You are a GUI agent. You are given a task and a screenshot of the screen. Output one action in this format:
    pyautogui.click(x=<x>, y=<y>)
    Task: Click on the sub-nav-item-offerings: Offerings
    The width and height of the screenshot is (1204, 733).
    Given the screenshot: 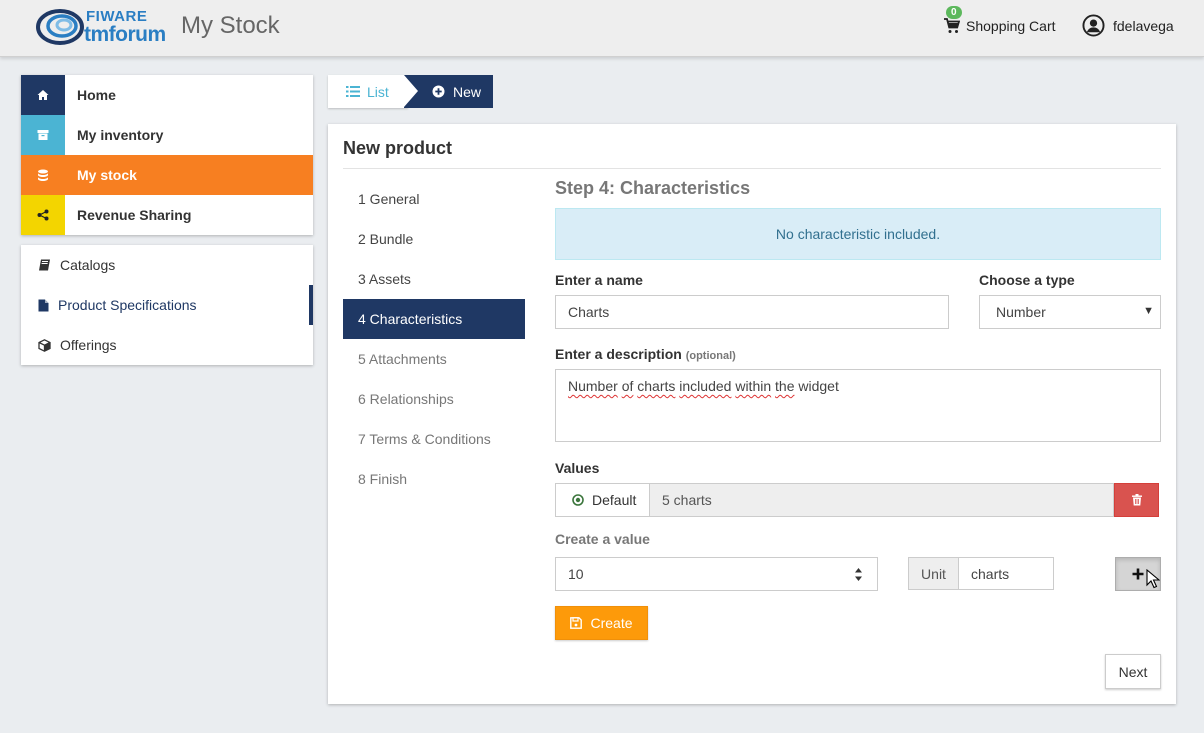 What is the action you would take?
    pyautogui.click(x=167, y=345)
    